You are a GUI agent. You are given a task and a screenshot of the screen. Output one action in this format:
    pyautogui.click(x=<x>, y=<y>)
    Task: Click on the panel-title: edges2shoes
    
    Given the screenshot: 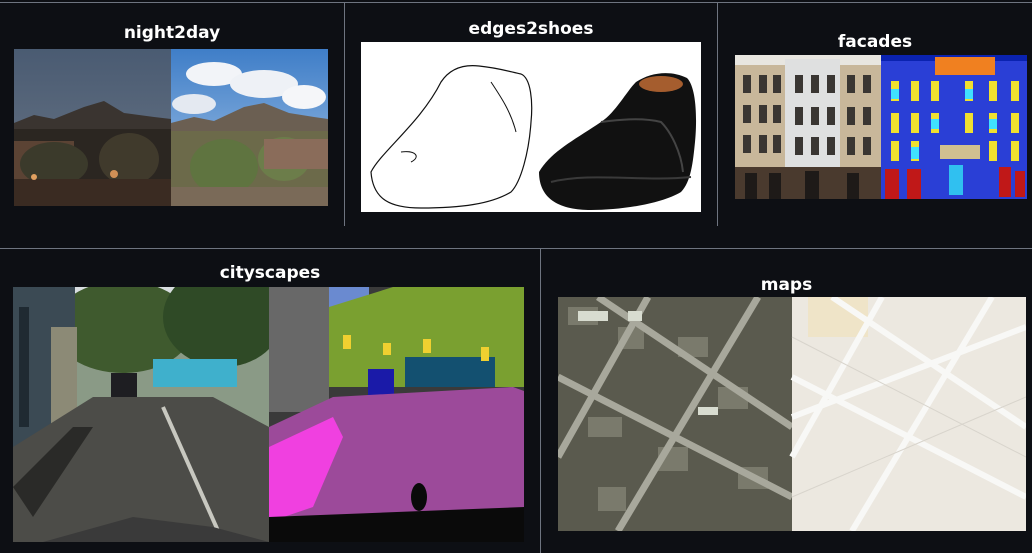 What is the action you would take?
    pyautogui.click(x=531, y=29)
    